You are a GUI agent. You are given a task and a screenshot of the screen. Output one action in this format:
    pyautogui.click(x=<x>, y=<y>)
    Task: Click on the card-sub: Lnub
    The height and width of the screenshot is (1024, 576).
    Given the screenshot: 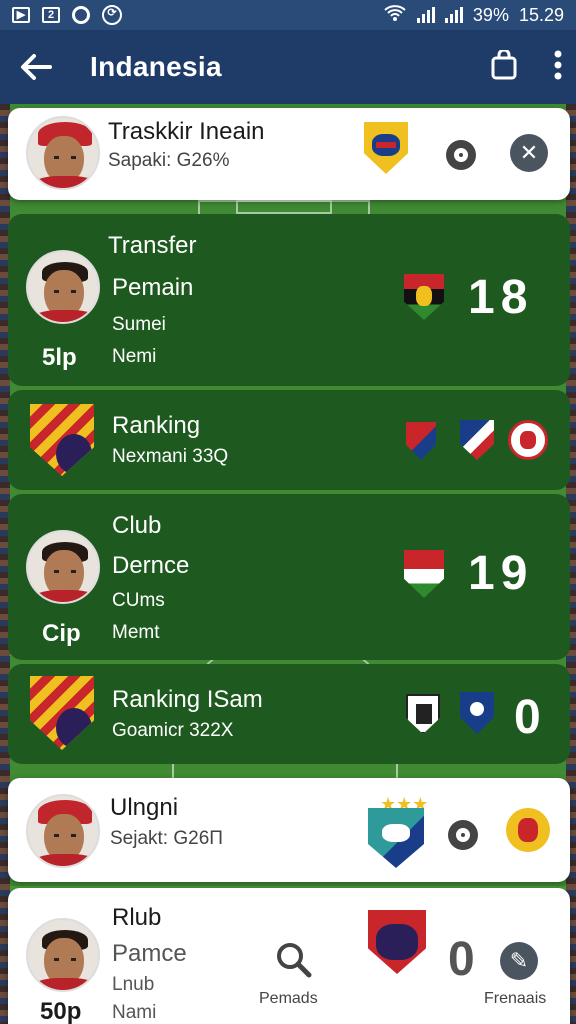 What is the action you would take?
    pyautogui.click(x=133, y=984)
    